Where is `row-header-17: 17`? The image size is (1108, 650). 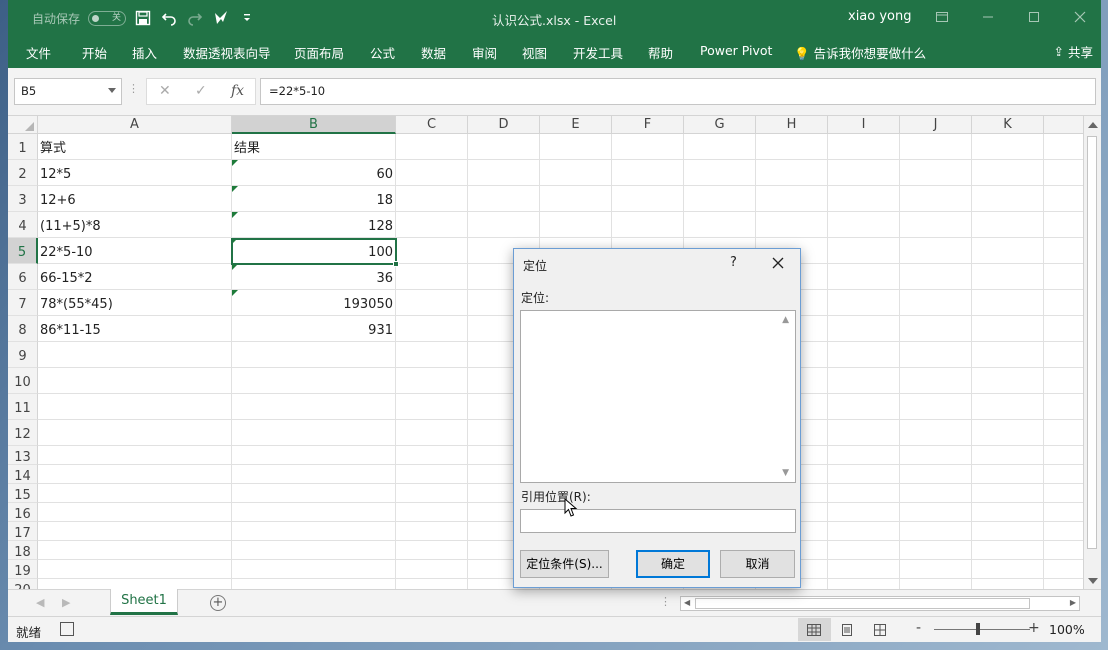 row-header-17: 17 is located at coordinates (23, 531).